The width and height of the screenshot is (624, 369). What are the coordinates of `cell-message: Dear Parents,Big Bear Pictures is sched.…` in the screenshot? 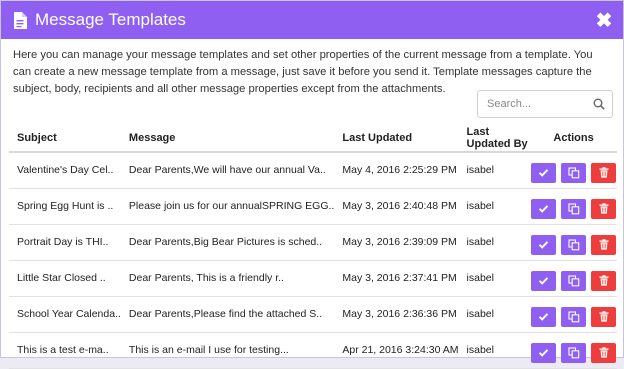 It's located at (227, 242).